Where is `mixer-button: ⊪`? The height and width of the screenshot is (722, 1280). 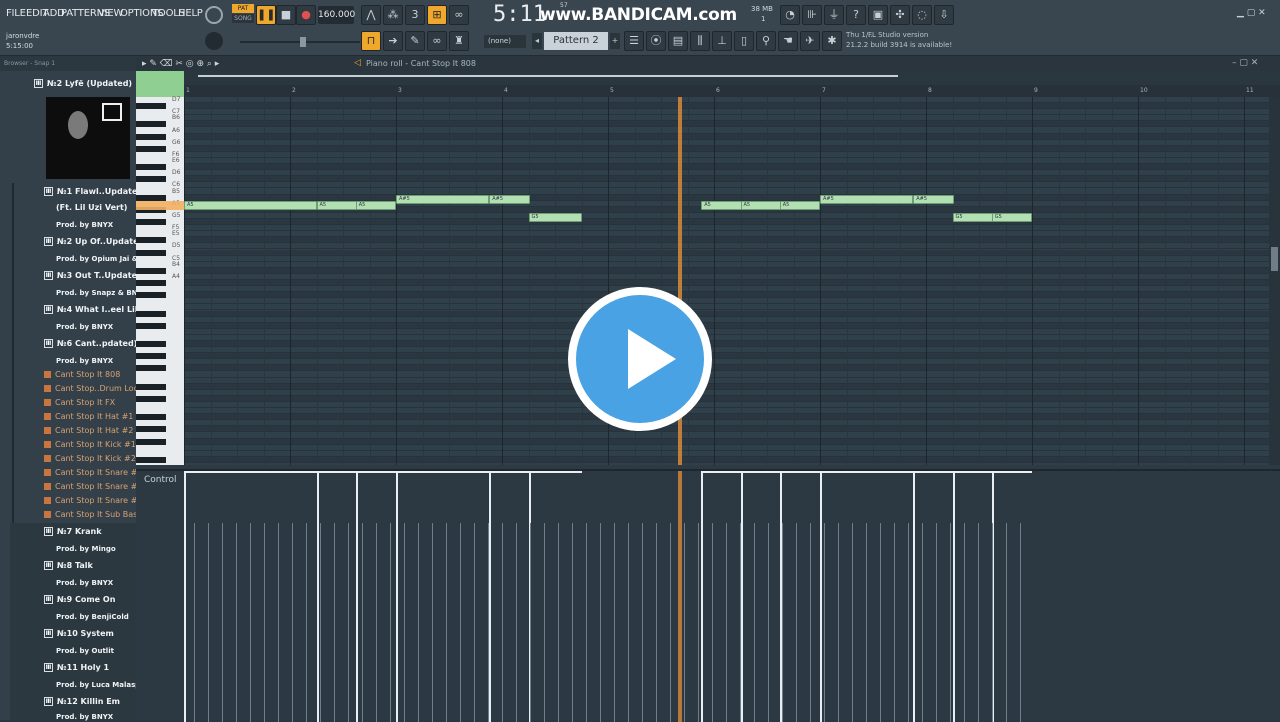
mixer-button: ⊪ is located at coordinates (812, 15).